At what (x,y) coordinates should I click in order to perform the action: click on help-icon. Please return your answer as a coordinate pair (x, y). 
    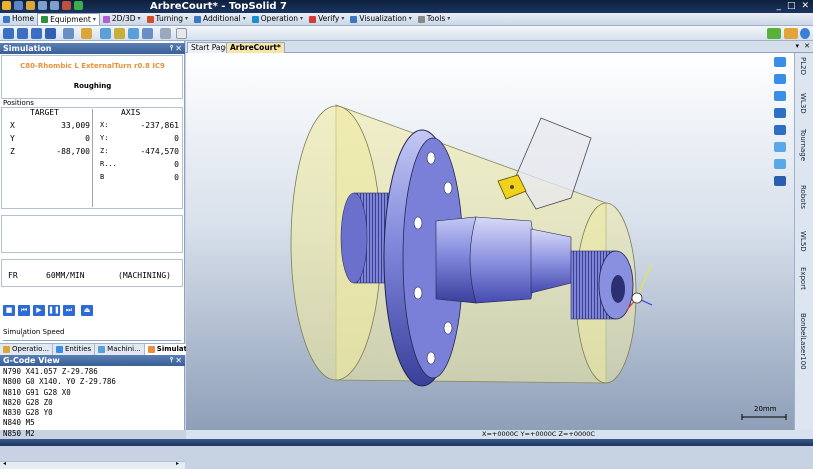
    Looking at the image, I should click on (805, 33).